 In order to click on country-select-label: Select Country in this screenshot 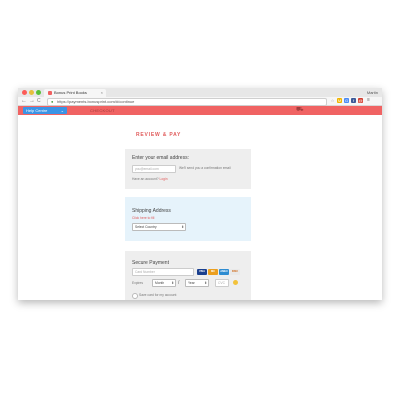, I will do `click(146, 227)`.